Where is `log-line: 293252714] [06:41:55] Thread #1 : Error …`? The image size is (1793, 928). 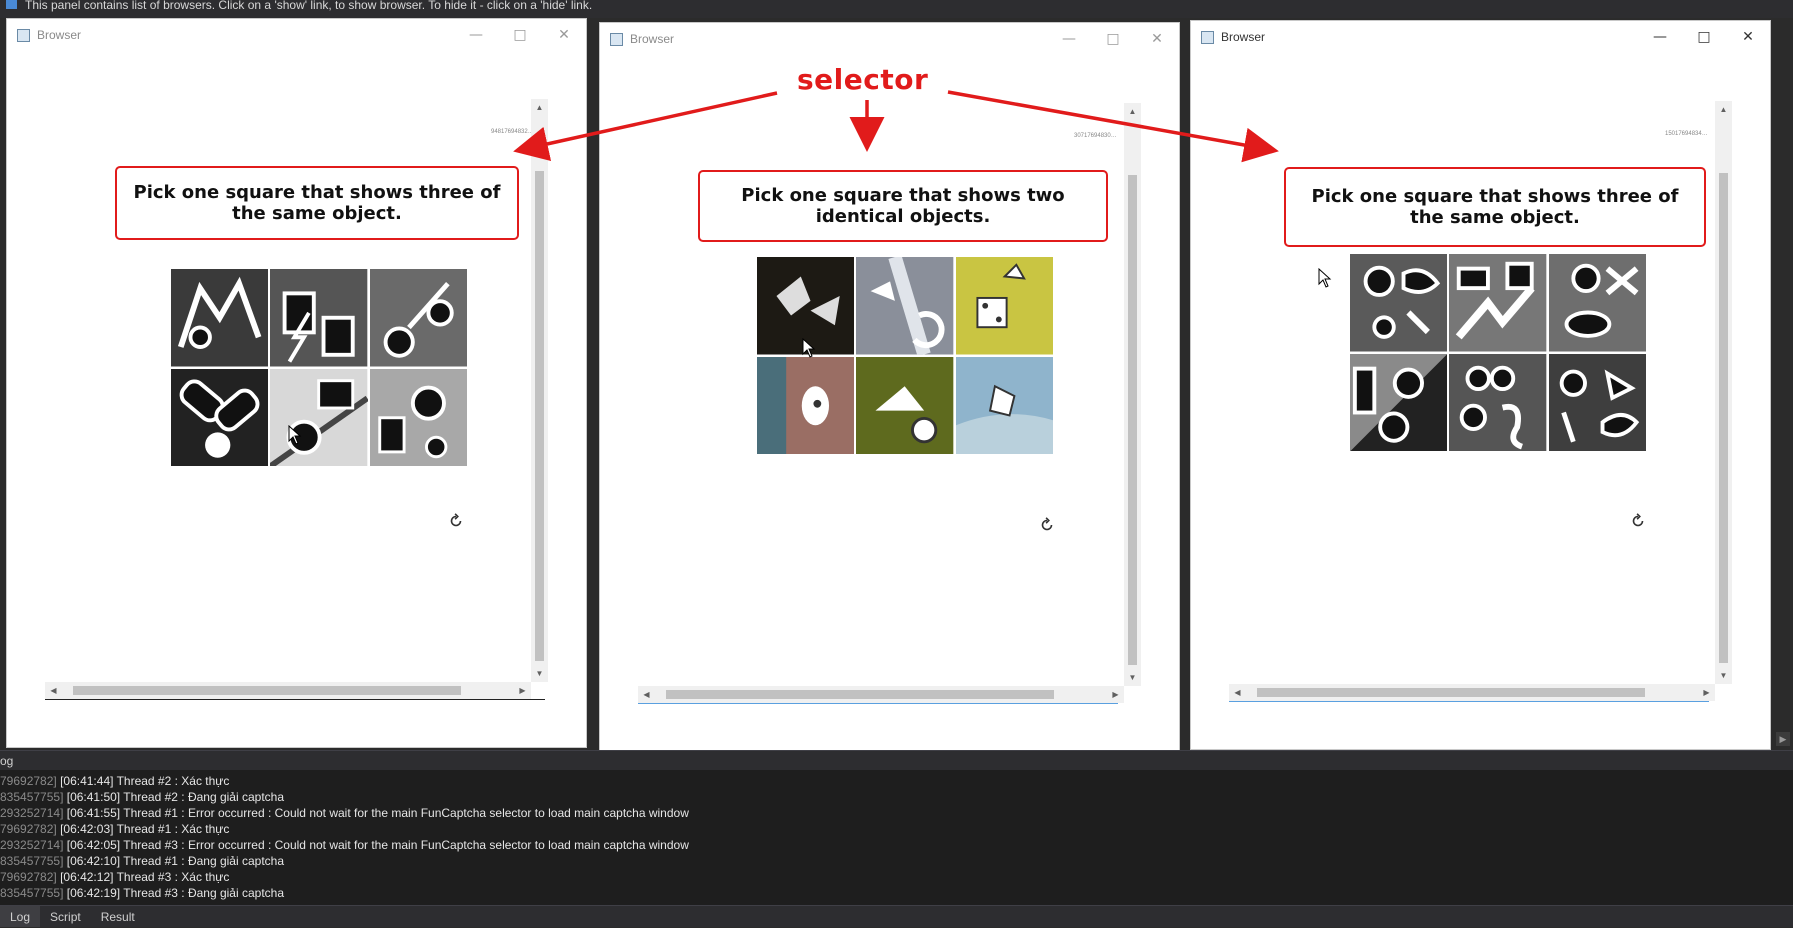
log-line: 293252714] [06:41:55] Thread #1 : Error … is located at coordinates (344, 813).